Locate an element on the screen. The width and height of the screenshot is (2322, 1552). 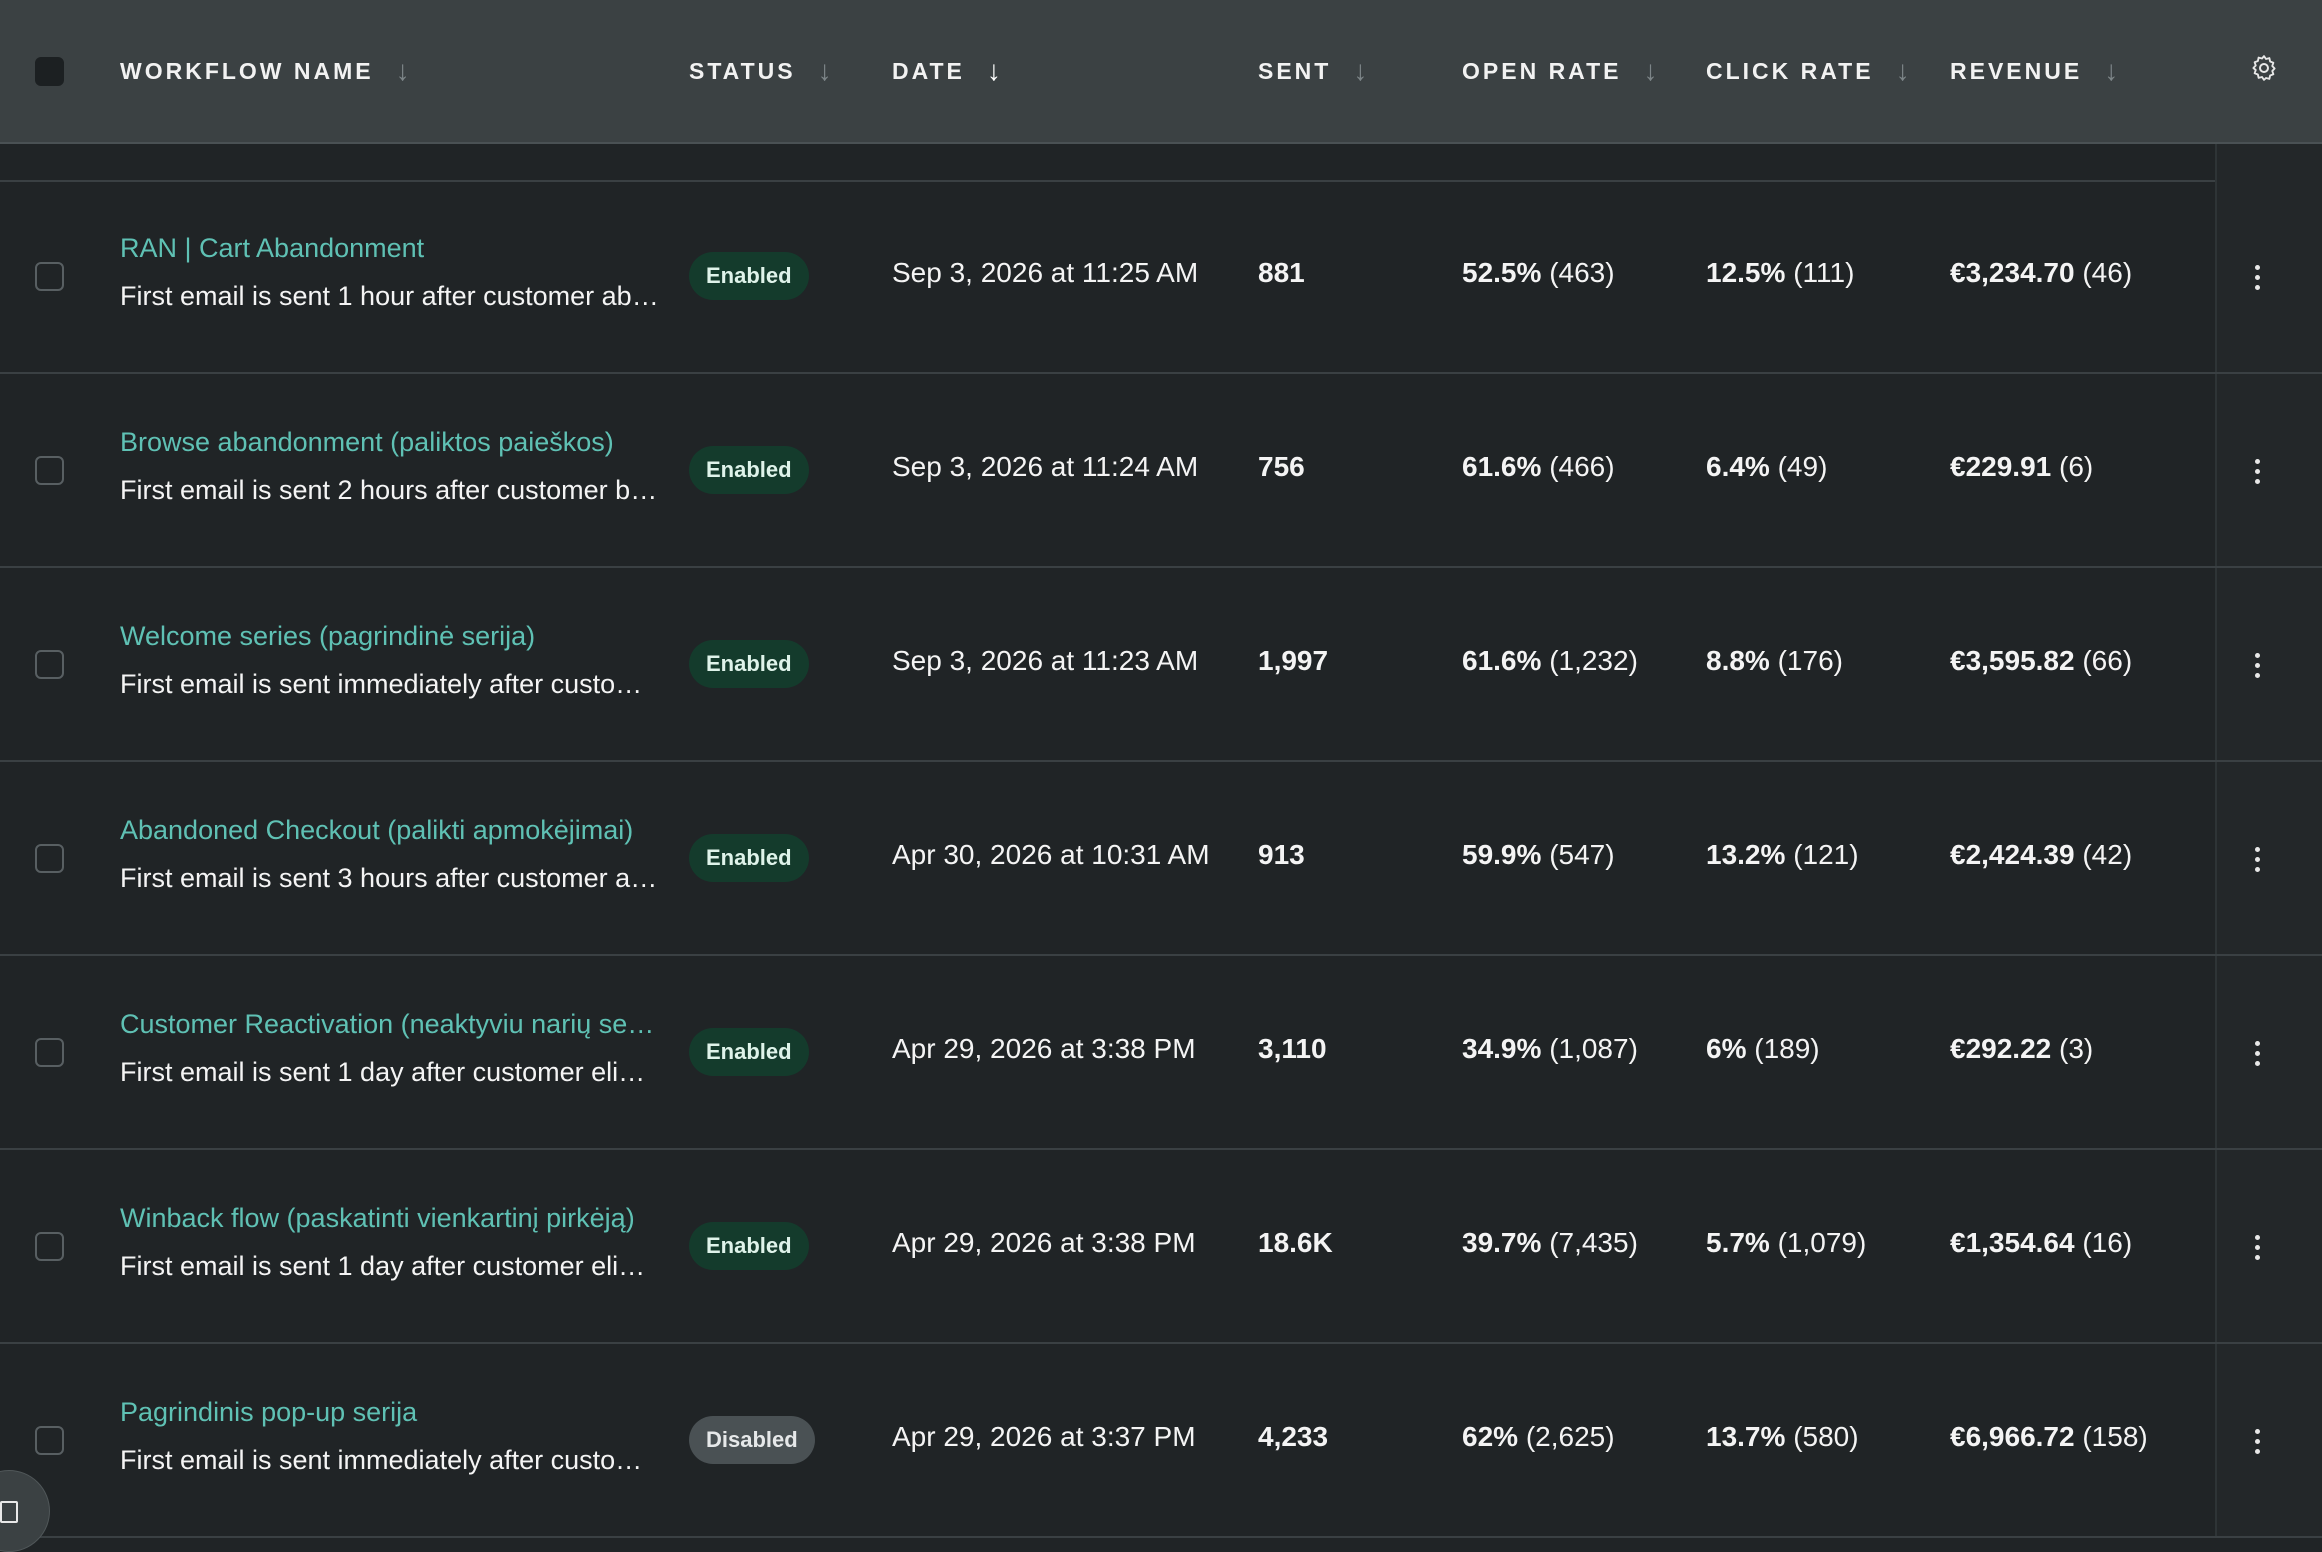
click-rate-value: 8.8% is located at coordinates (1738, 660).